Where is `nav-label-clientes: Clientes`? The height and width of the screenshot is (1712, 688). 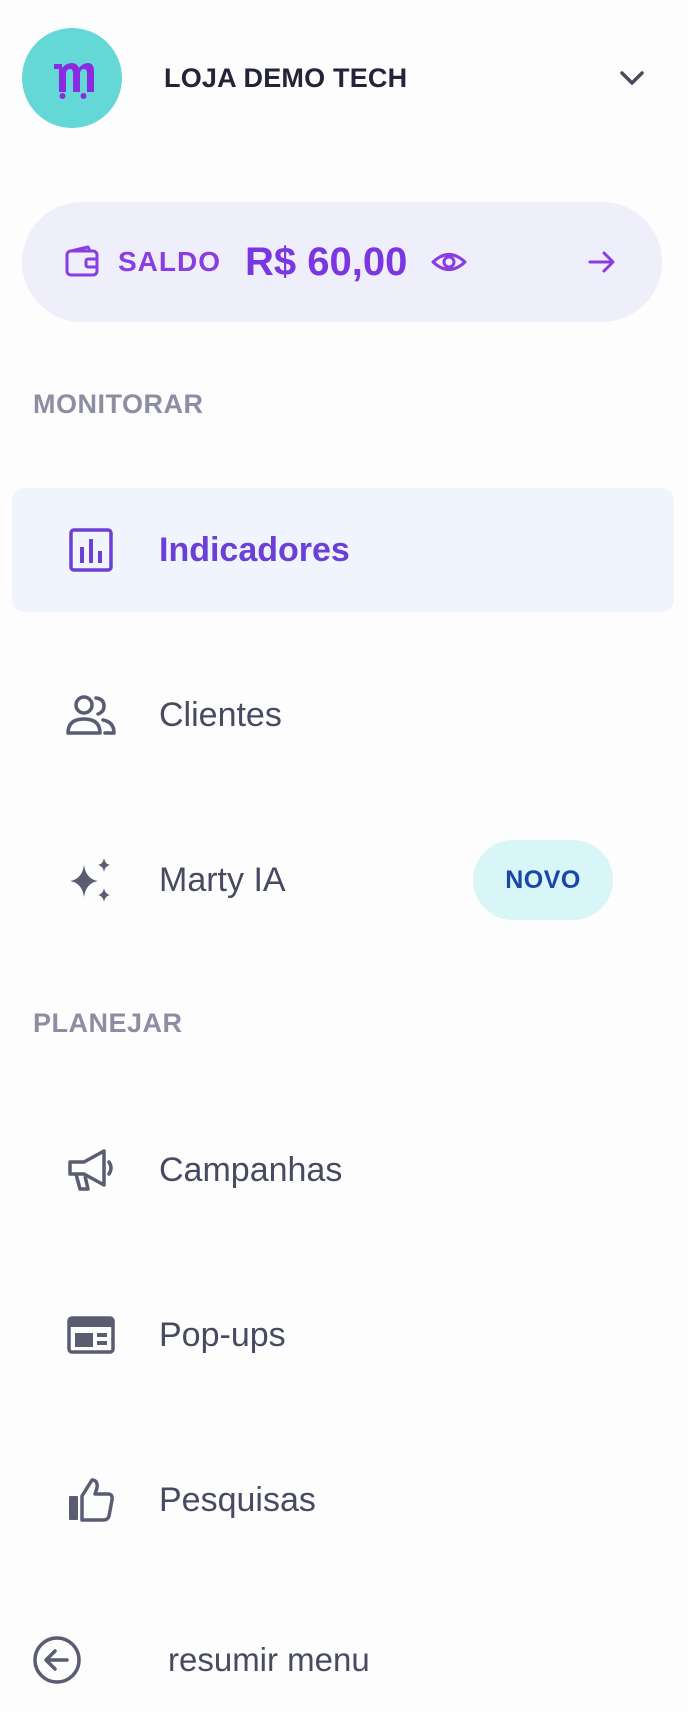
nav-label-clientes: Clientes is located at coordinates (220, 714).